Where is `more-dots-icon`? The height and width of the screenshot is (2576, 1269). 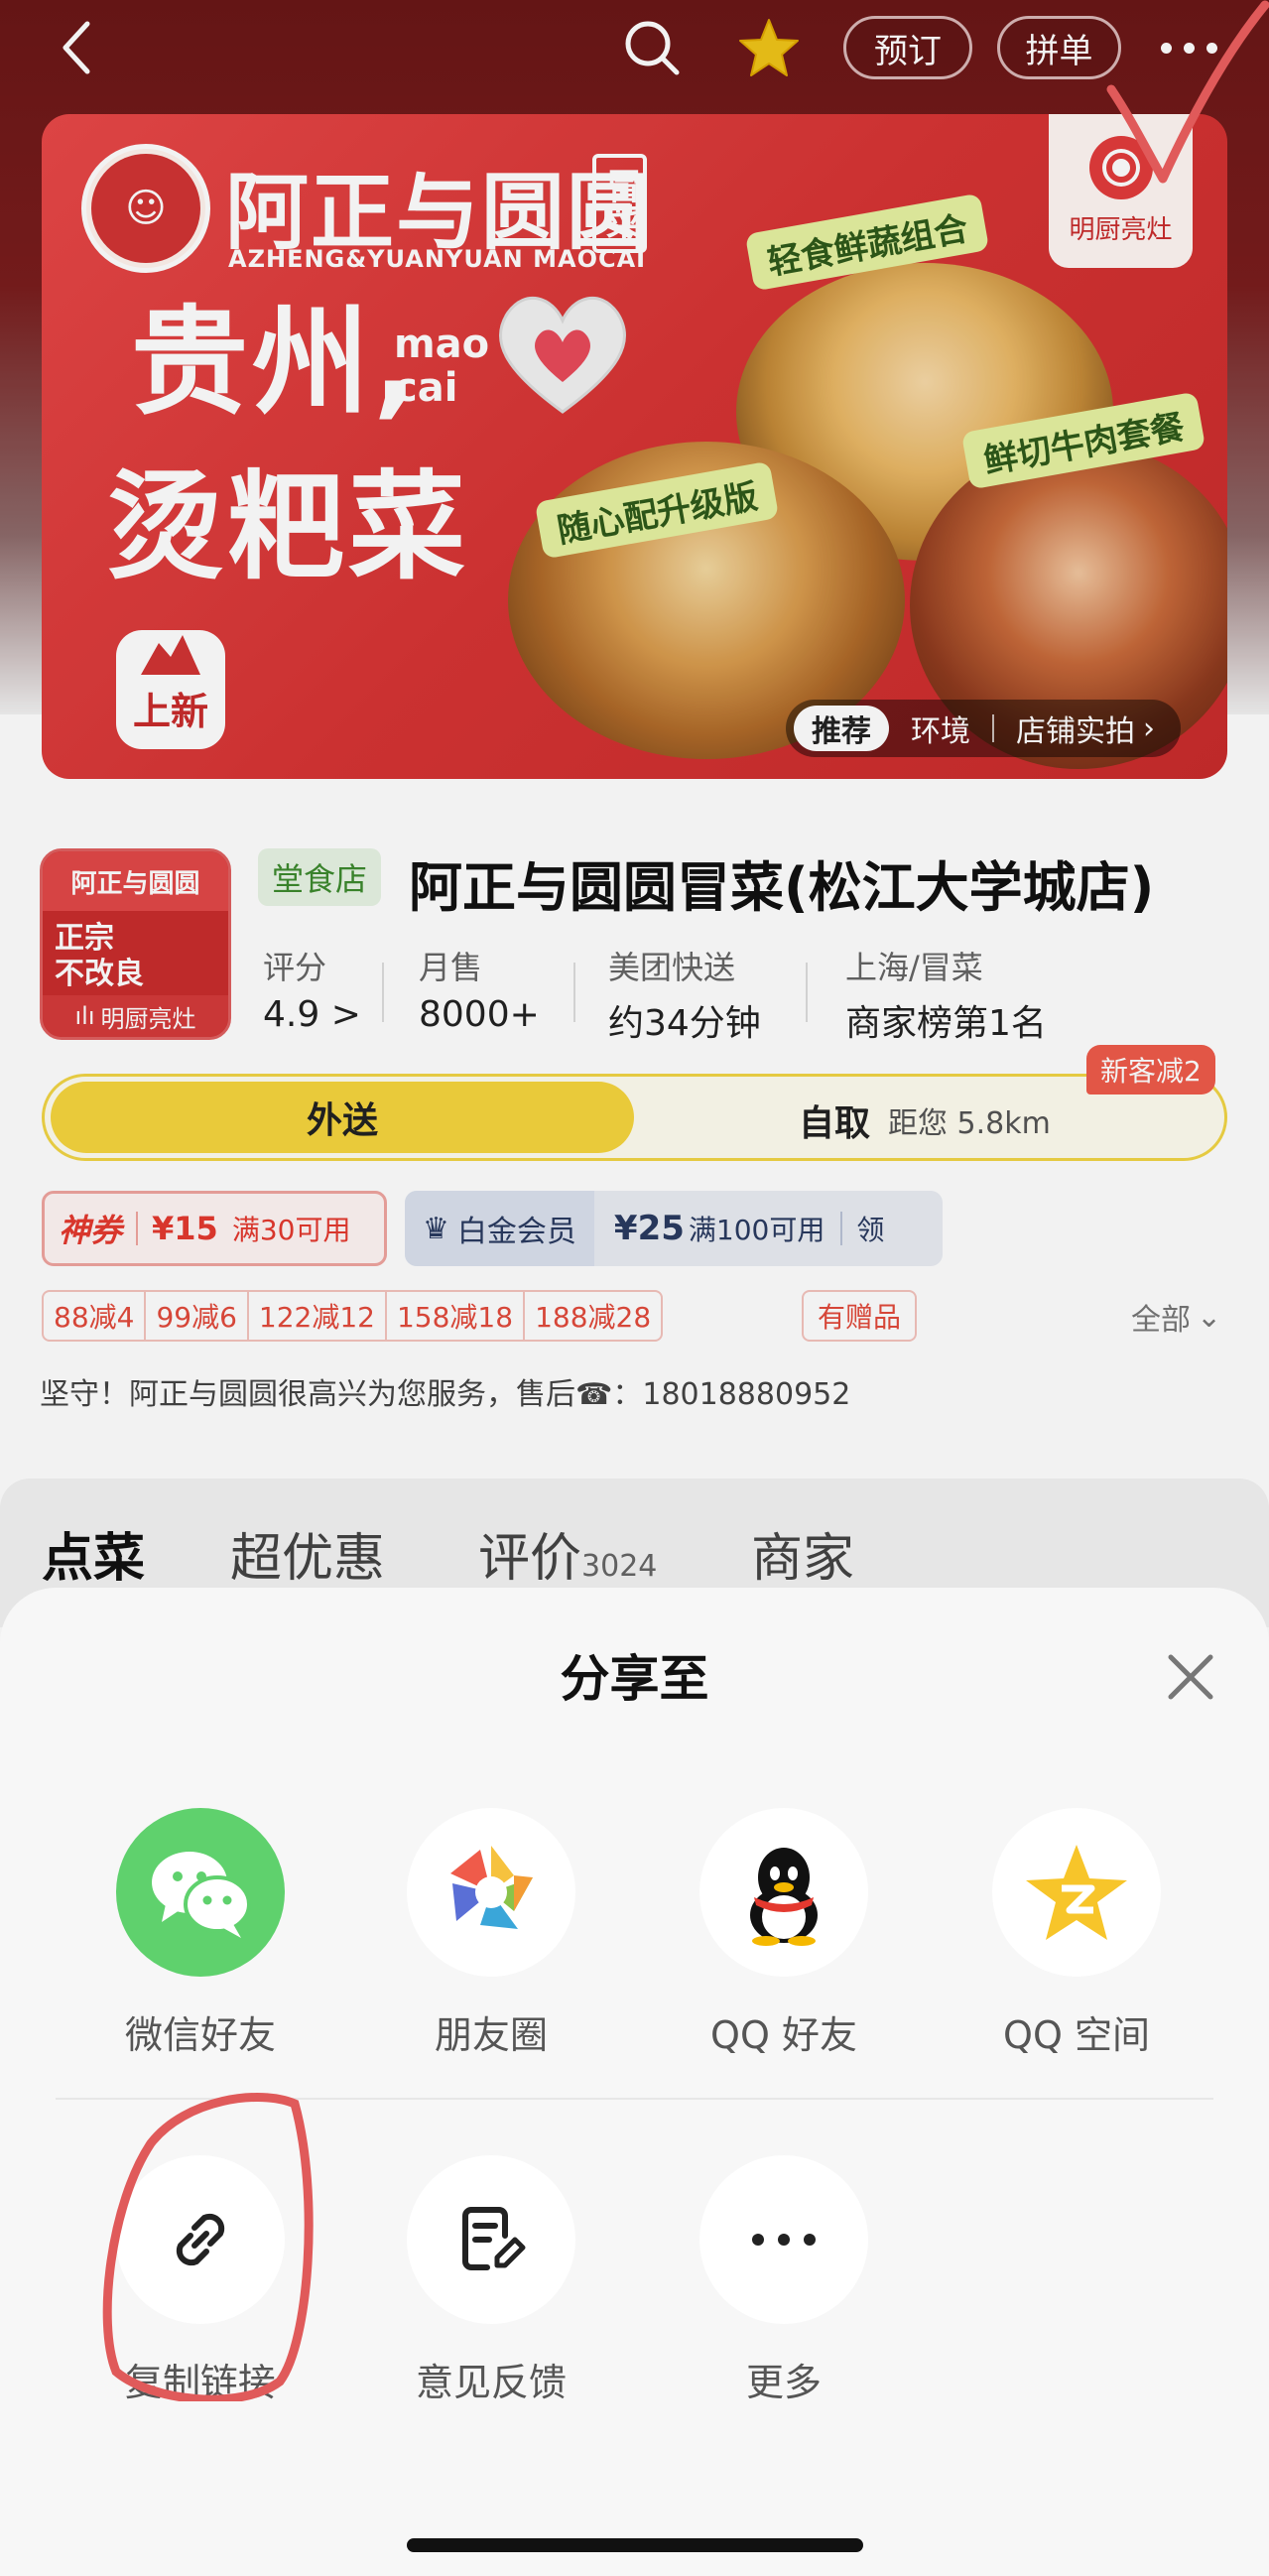 more-dots-icon is located at coordinates (784, 2240).